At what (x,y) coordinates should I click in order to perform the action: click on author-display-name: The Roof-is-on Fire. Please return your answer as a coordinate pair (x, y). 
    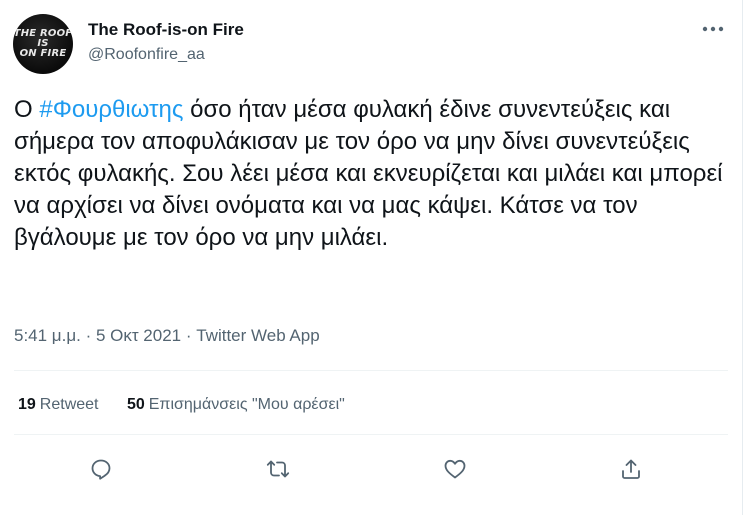
    Looking at the image, I should click on (166, 30).